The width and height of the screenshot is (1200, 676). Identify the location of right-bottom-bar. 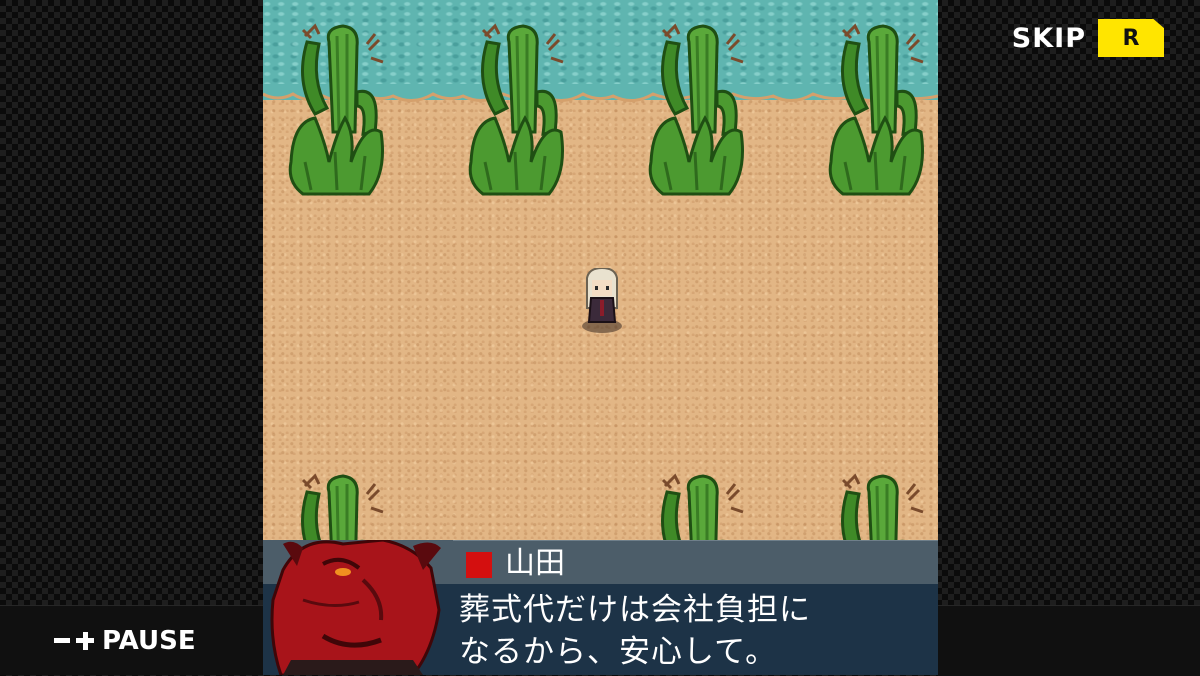
(1069, 640).